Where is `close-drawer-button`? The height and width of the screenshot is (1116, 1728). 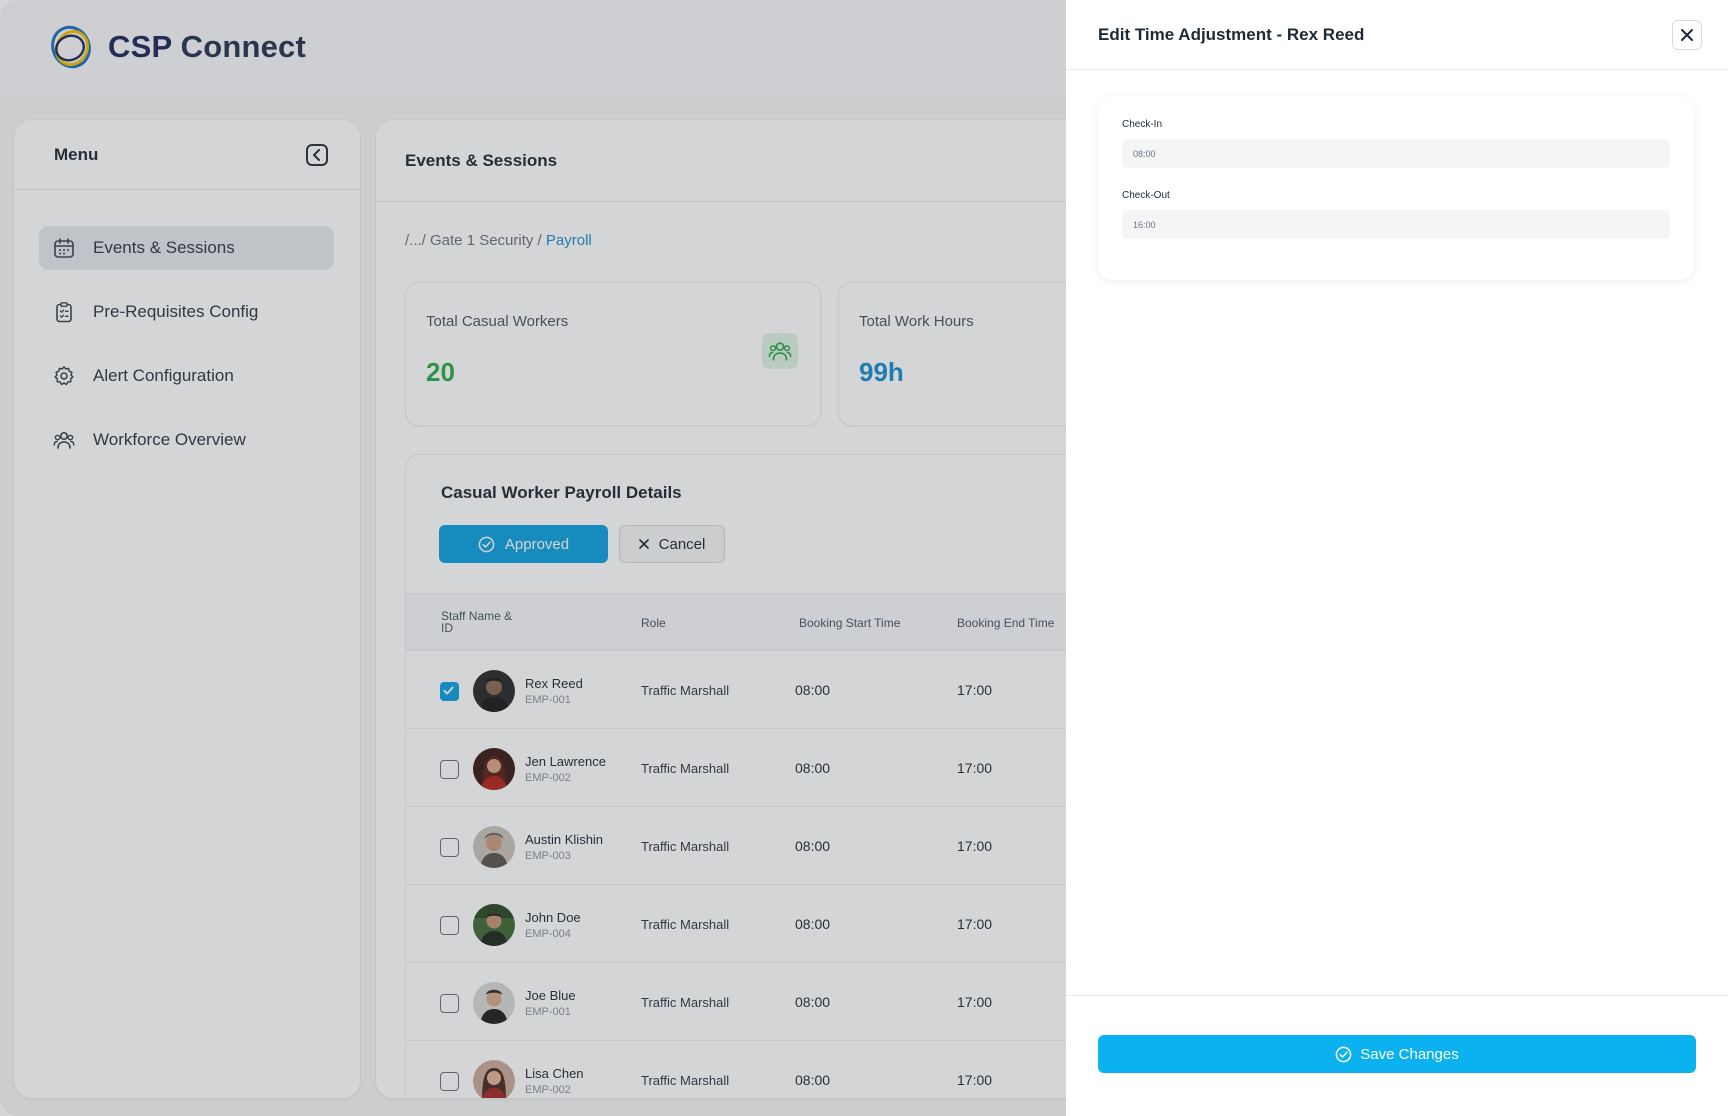 close-drawer-button is located at coordinates (1687, 35).